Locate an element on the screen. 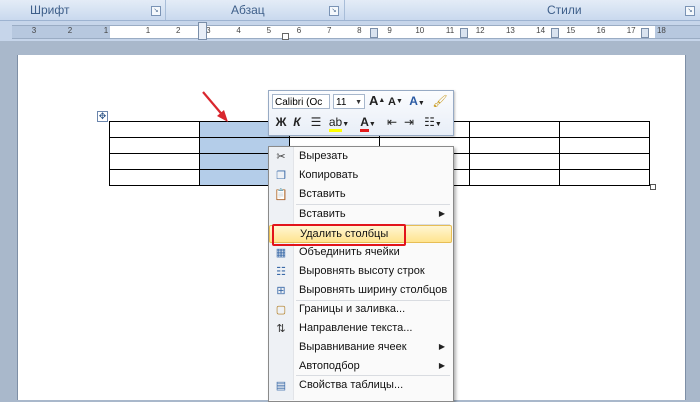 Image resolution: width=700 pixels, height=402 pixels. font-name-value: Calibri (Oc is located at coordinates (299, 102).